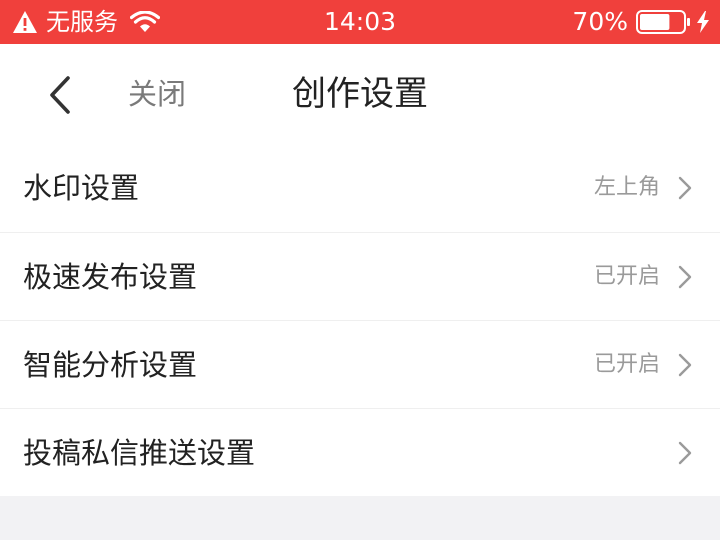  Describe the element at coordinates (655, 22) in the screenshot. I see `battery-level-fill` at that location.